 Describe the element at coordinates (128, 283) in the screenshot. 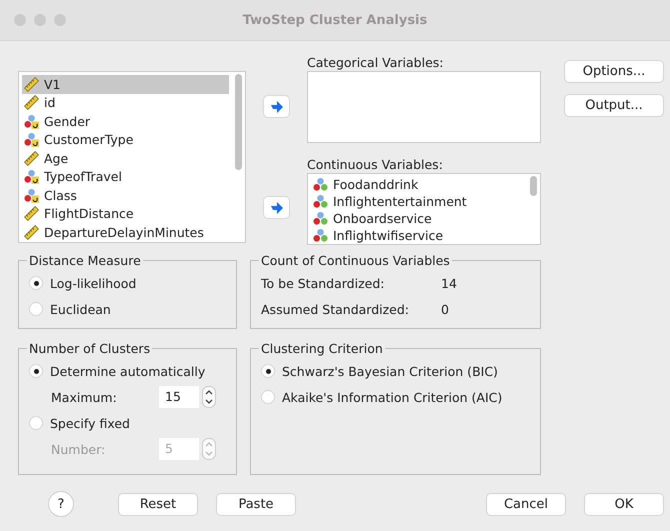

I see `radio-option: Log-likelihood` at that location.